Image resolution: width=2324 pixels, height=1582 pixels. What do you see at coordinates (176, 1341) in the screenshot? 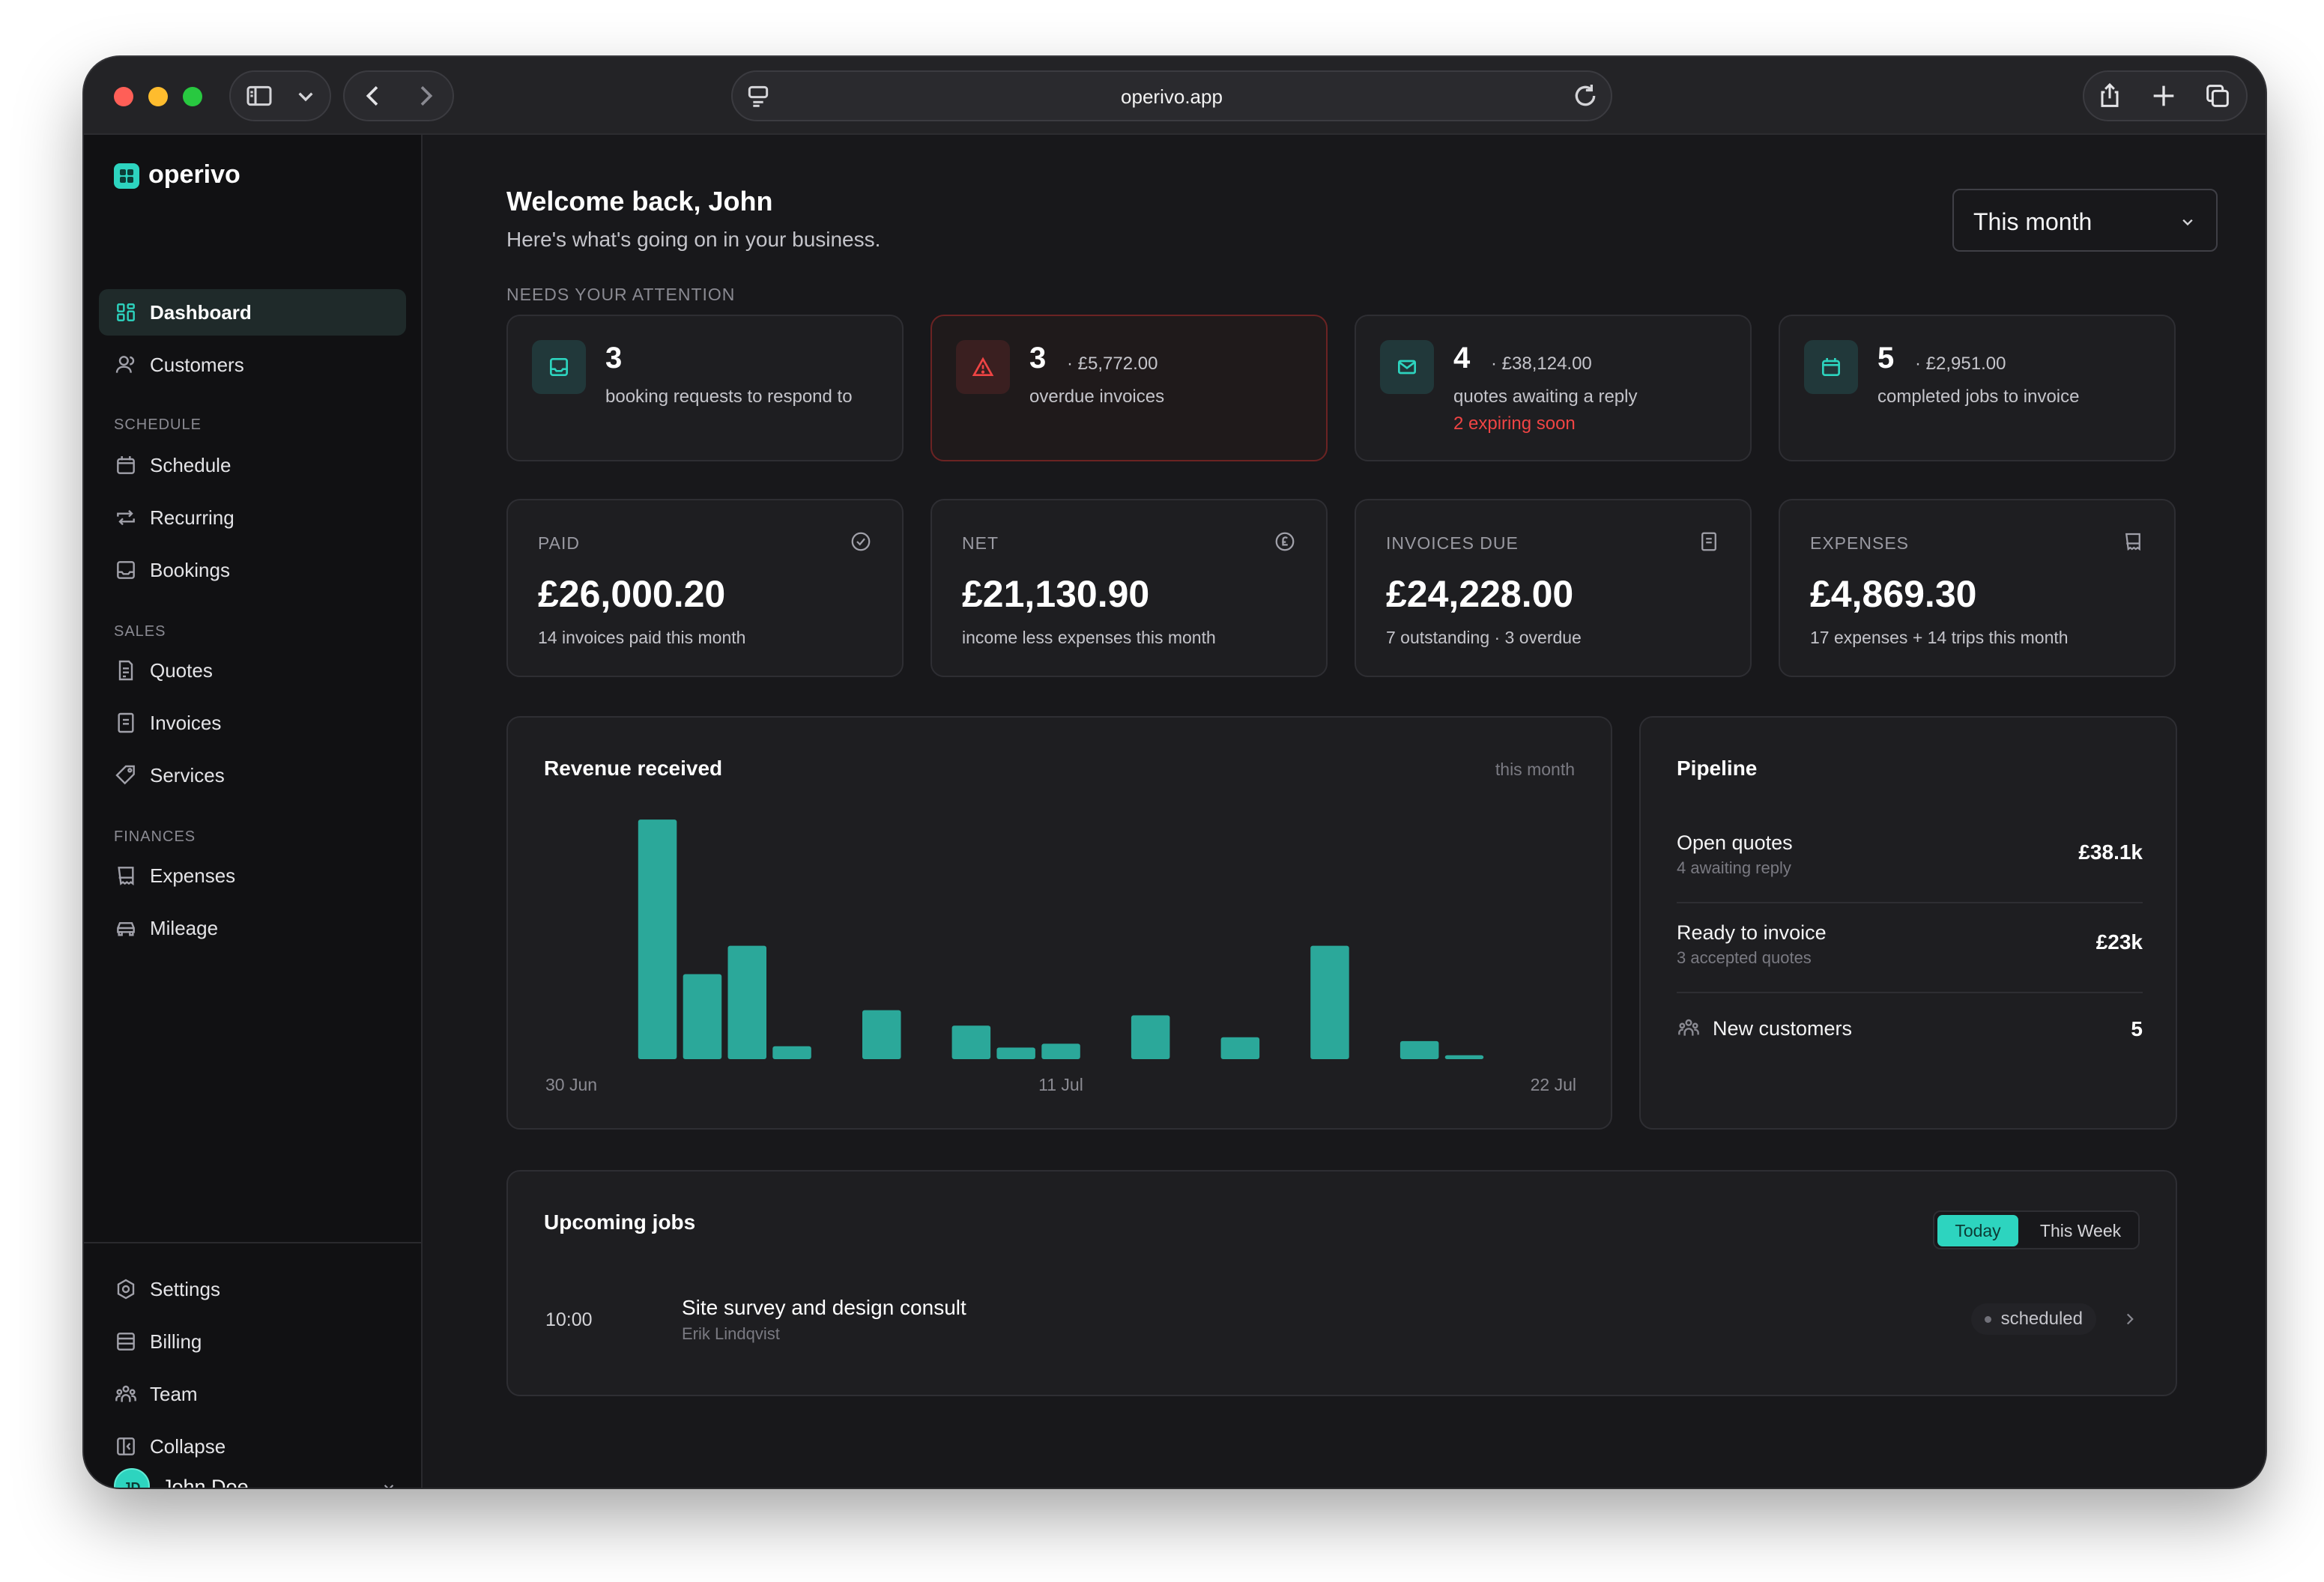
I see `sidebar-item-label: Billing` at bounding box center [176, 1341].